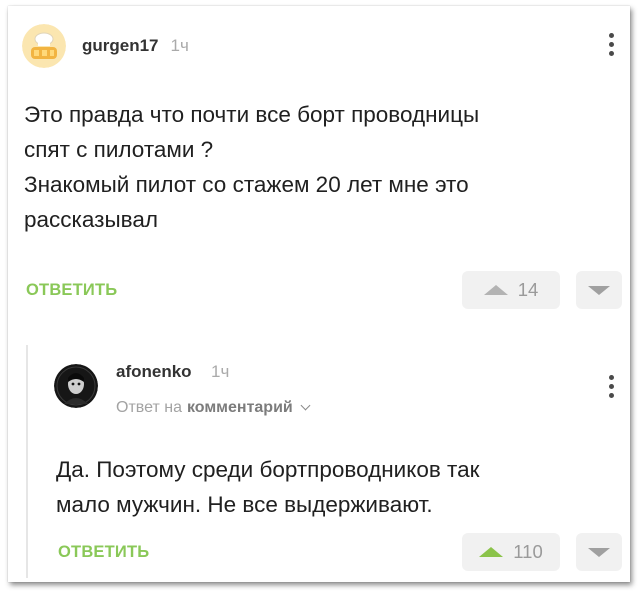  I want to click on reply-username: afonenko, so click(154, 372).